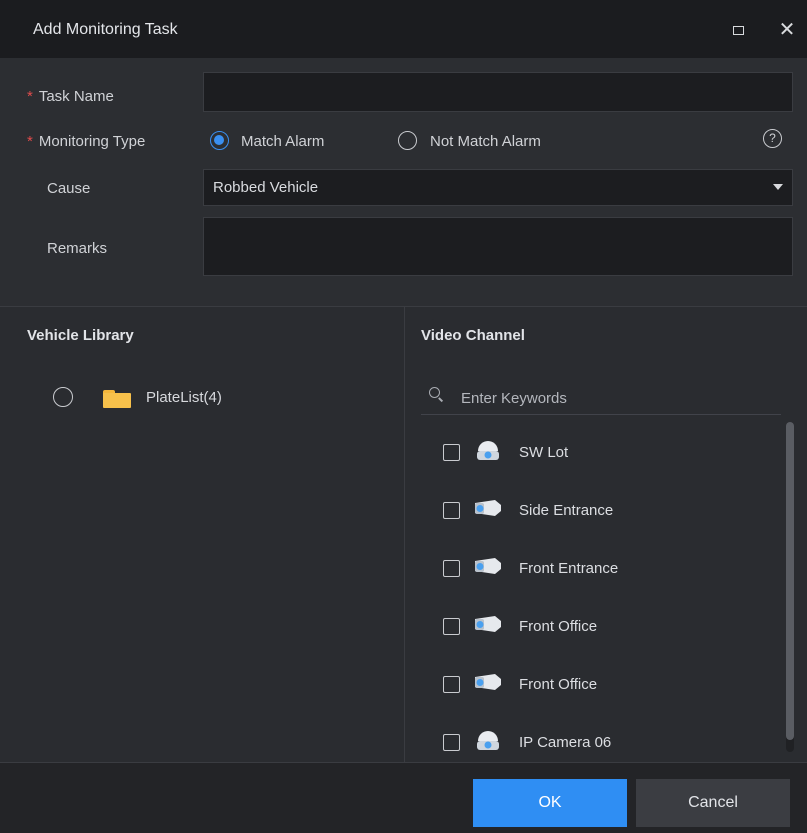 This screenshot has height=833, width=807. I want to click on not-match-alarm-radio, so click(407, 140).